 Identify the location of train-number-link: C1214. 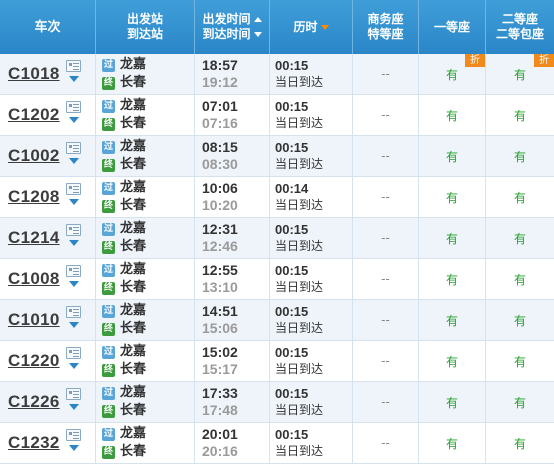
(34, 238).